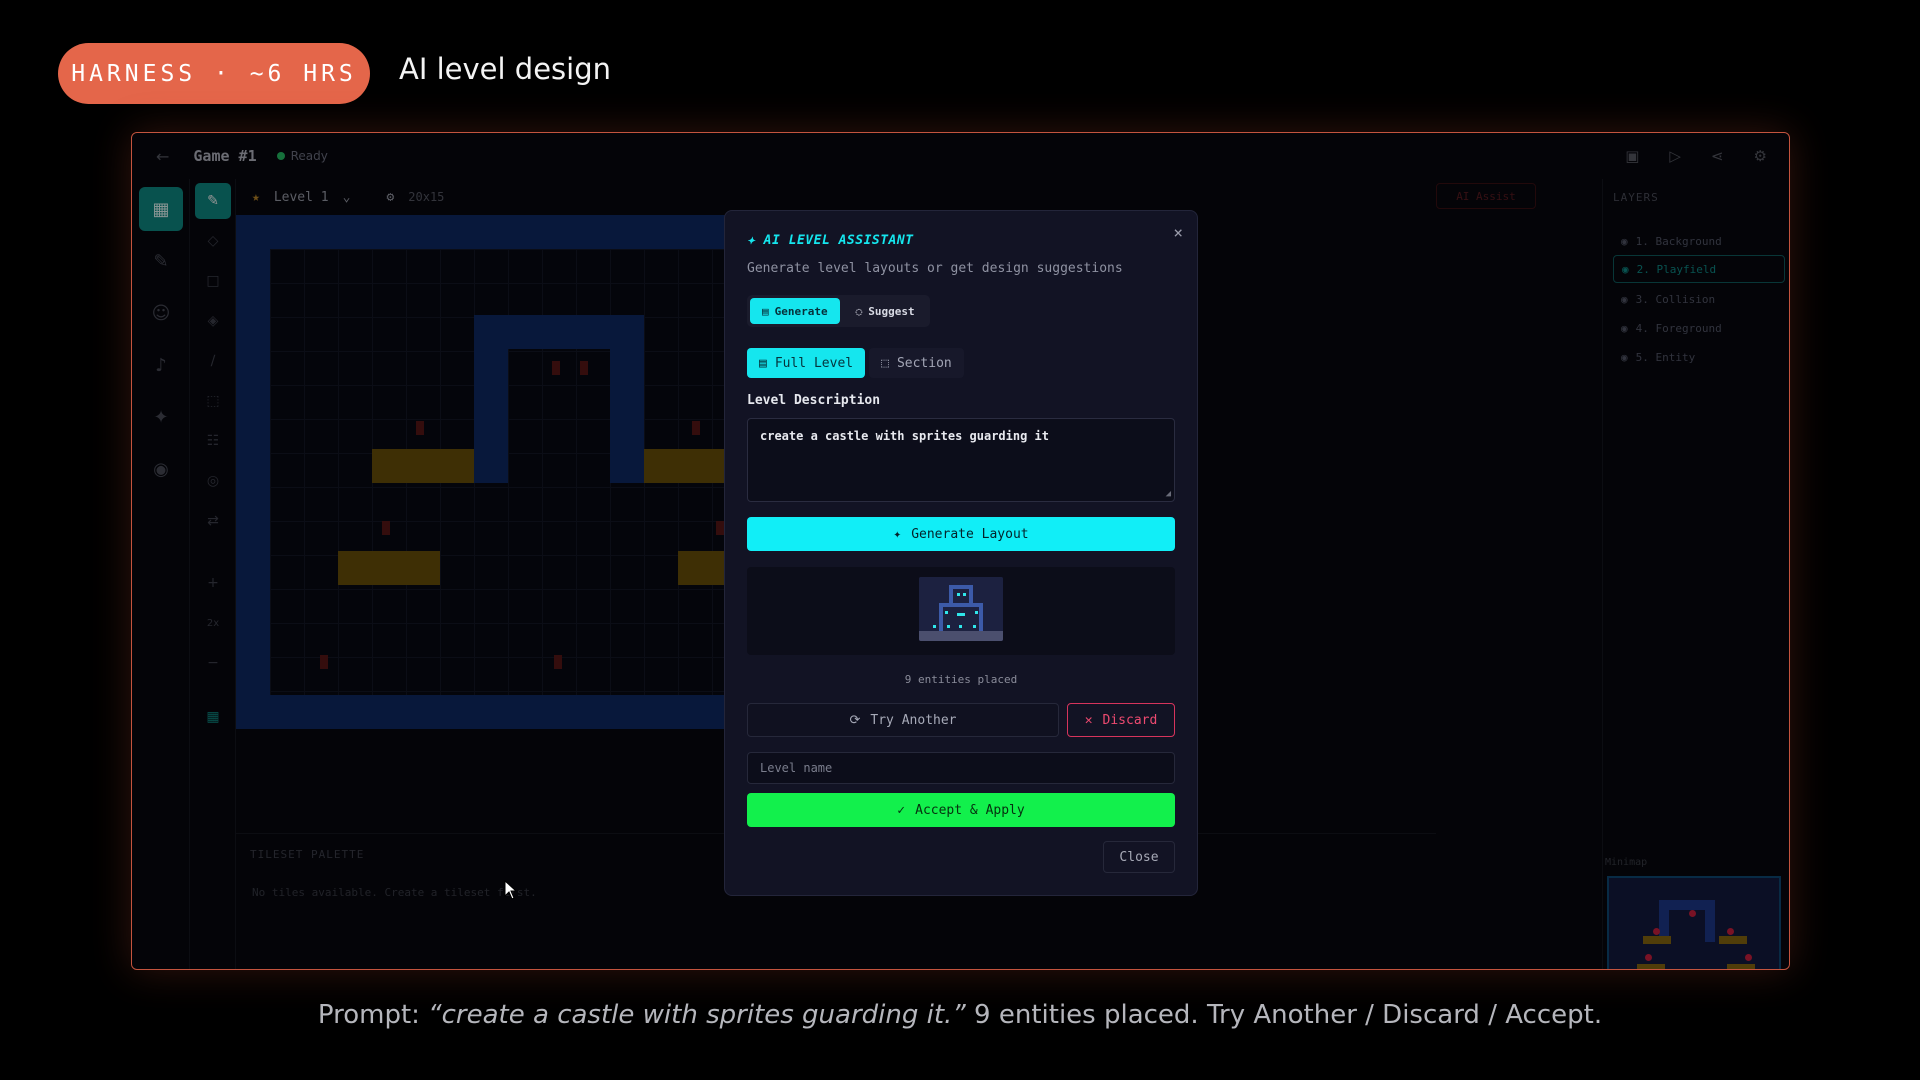  What do you see at coordinates (901, 810) in the screenshot?
I see `check-icon: ✓` at bounding box center [901, 810].